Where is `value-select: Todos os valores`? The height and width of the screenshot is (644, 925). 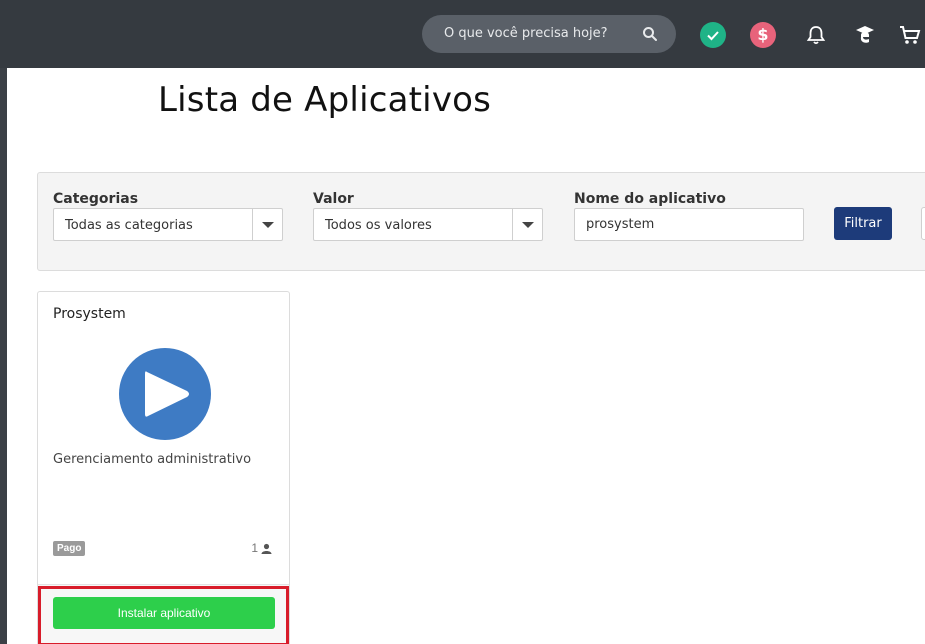 value-select: Todos os valores is located at coordinates (428, 224).